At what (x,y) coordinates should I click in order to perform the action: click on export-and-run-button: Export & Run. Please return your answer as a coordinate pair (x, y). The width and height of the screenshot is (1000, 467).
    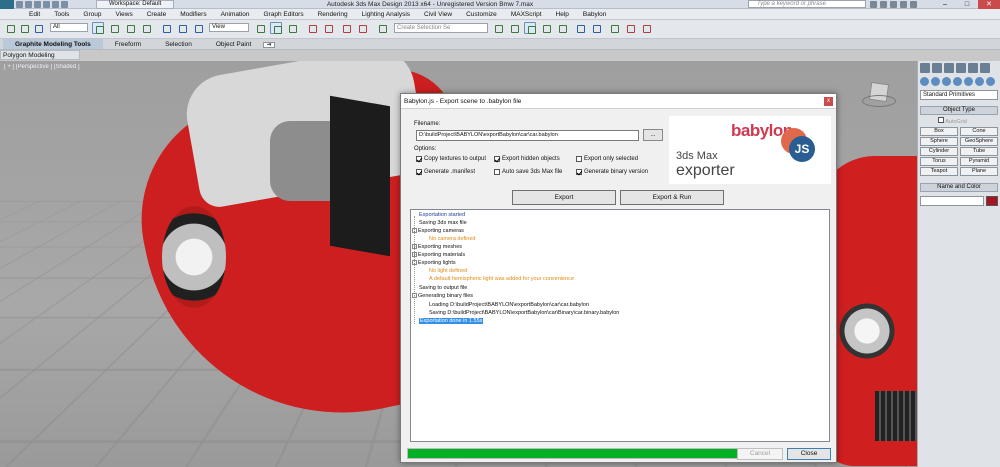
    Looking at the image, I should click on (672, 197).